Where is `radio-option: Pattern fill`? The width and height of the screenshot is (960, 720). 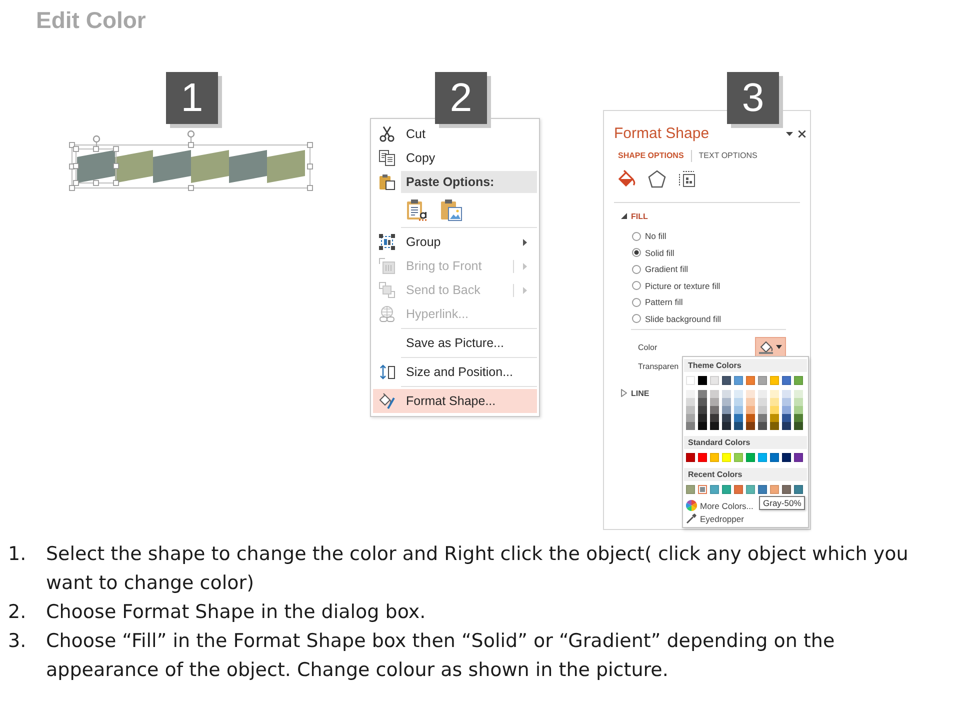 radio-option: Pattern fill is located at coordinates (657, 302).